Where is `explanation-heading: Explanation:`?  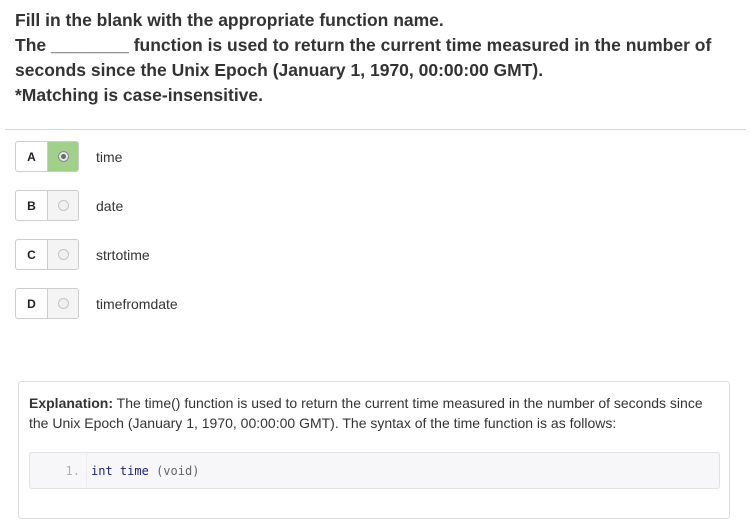 explanation-heading: Explanation: is located at coordinates (71, 403).